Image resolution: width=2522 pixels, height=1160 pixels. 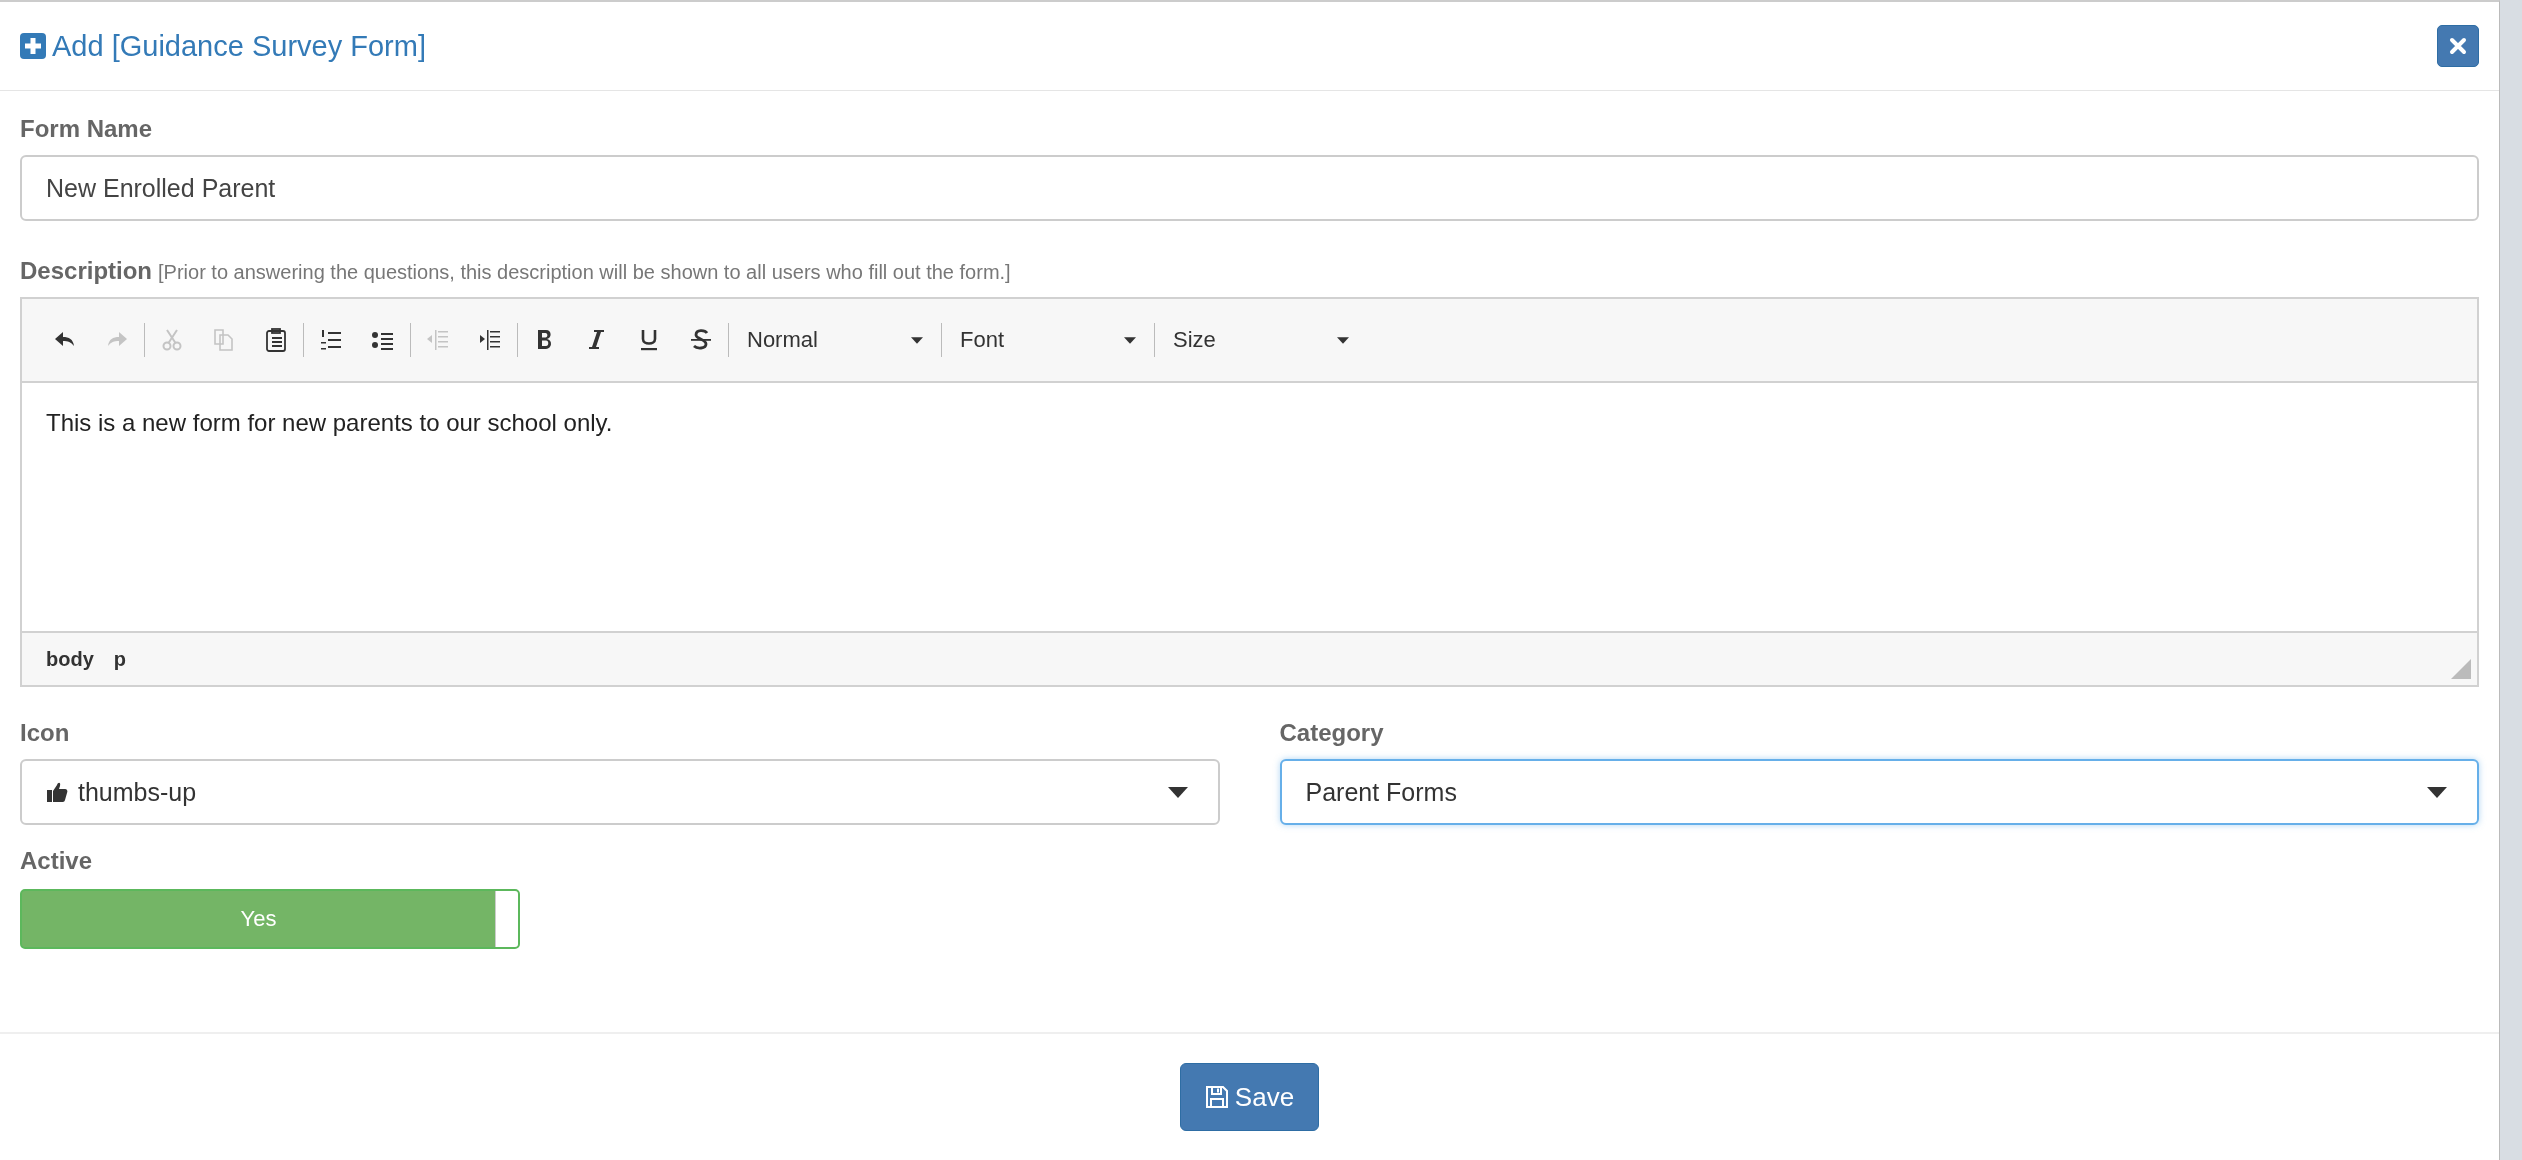 I want to click on dropdown: Size, so click(x=1261, y=340).